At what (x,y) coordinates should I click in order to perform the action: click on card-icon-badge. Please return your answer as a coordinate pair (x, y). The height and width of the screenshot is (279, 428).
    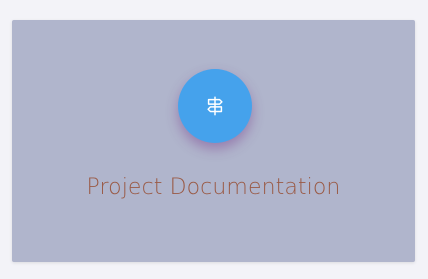
    Looking at the image, I should click on (215, 106).